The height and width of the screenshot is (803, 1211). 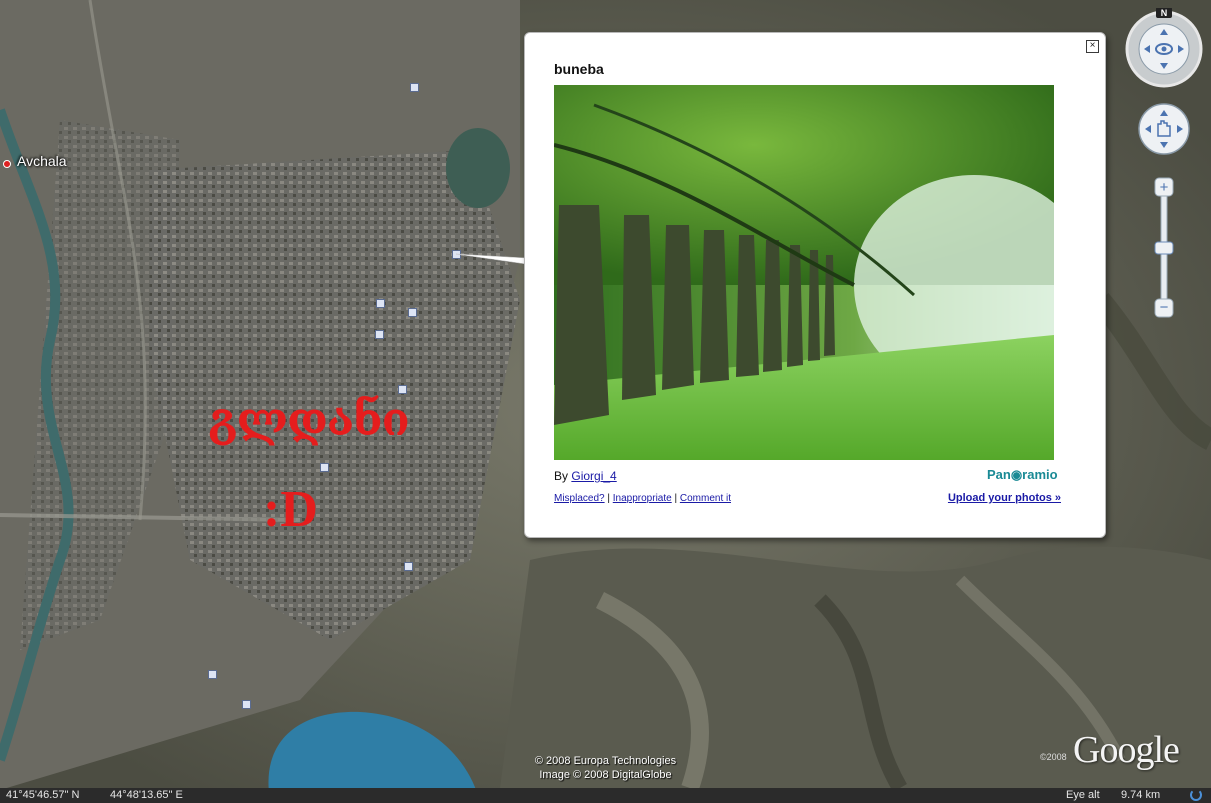 What do you see at coordinates (1164, 49) in the screenshot?
I see `look-joystick-icon` at bounding box center [1164, 49].